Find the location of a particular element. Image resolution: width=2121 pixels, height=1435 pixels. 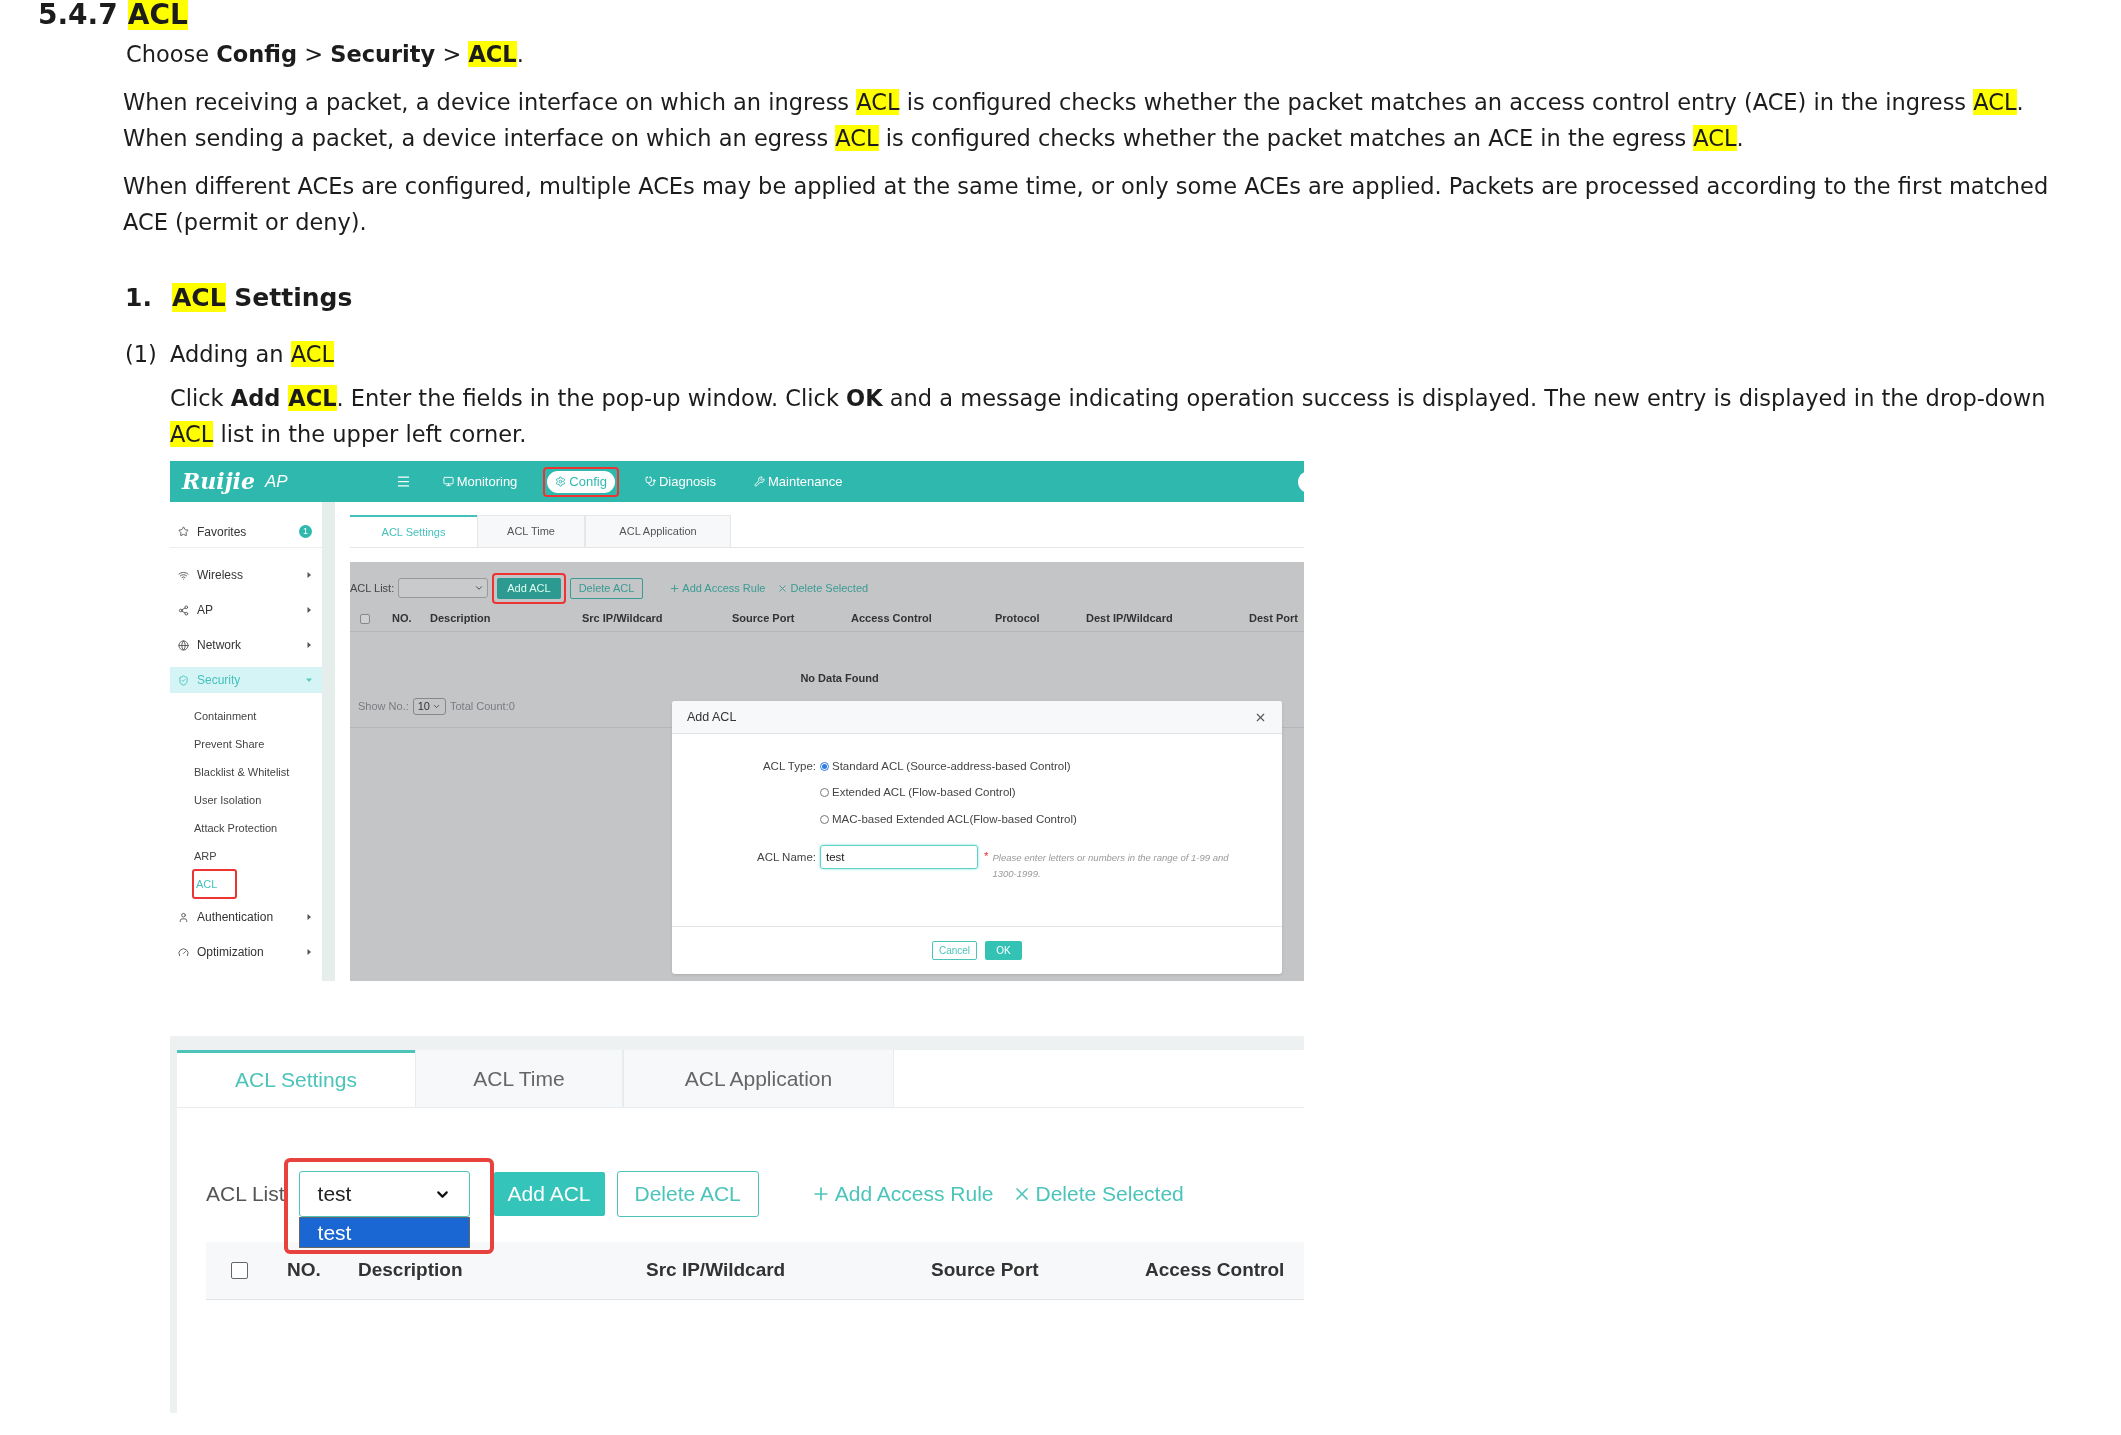

radio-label: Extended ACL (Flow-based Control) is located at coordinates (924, 793).